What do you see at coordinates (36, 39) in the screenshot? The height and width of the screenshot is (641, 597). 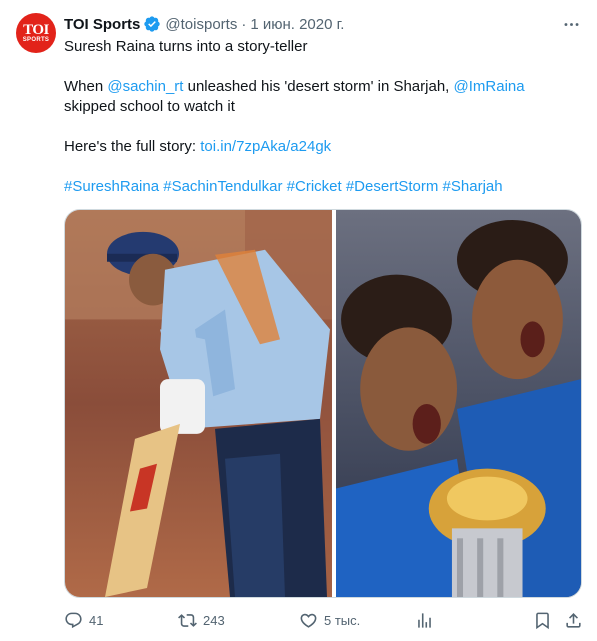 I see `avatar-logo-subtext: SPORTS` at bounding box center [36, 39].